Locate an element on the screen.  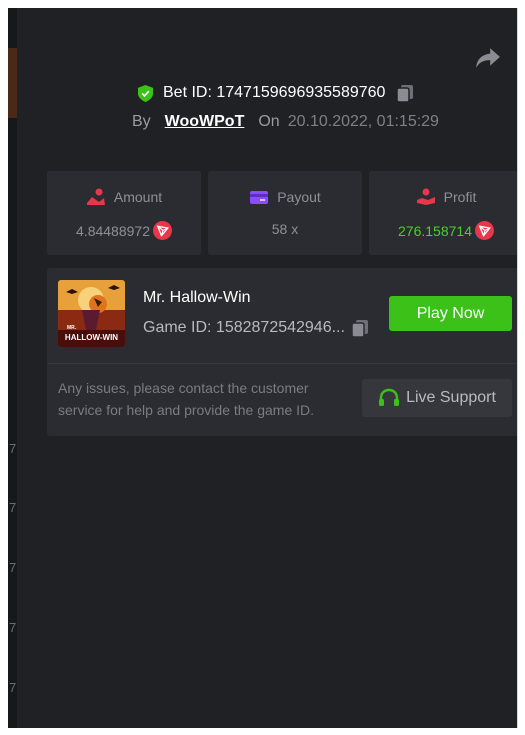
live-support-button: Live Support is located at coordinates (437, 398).